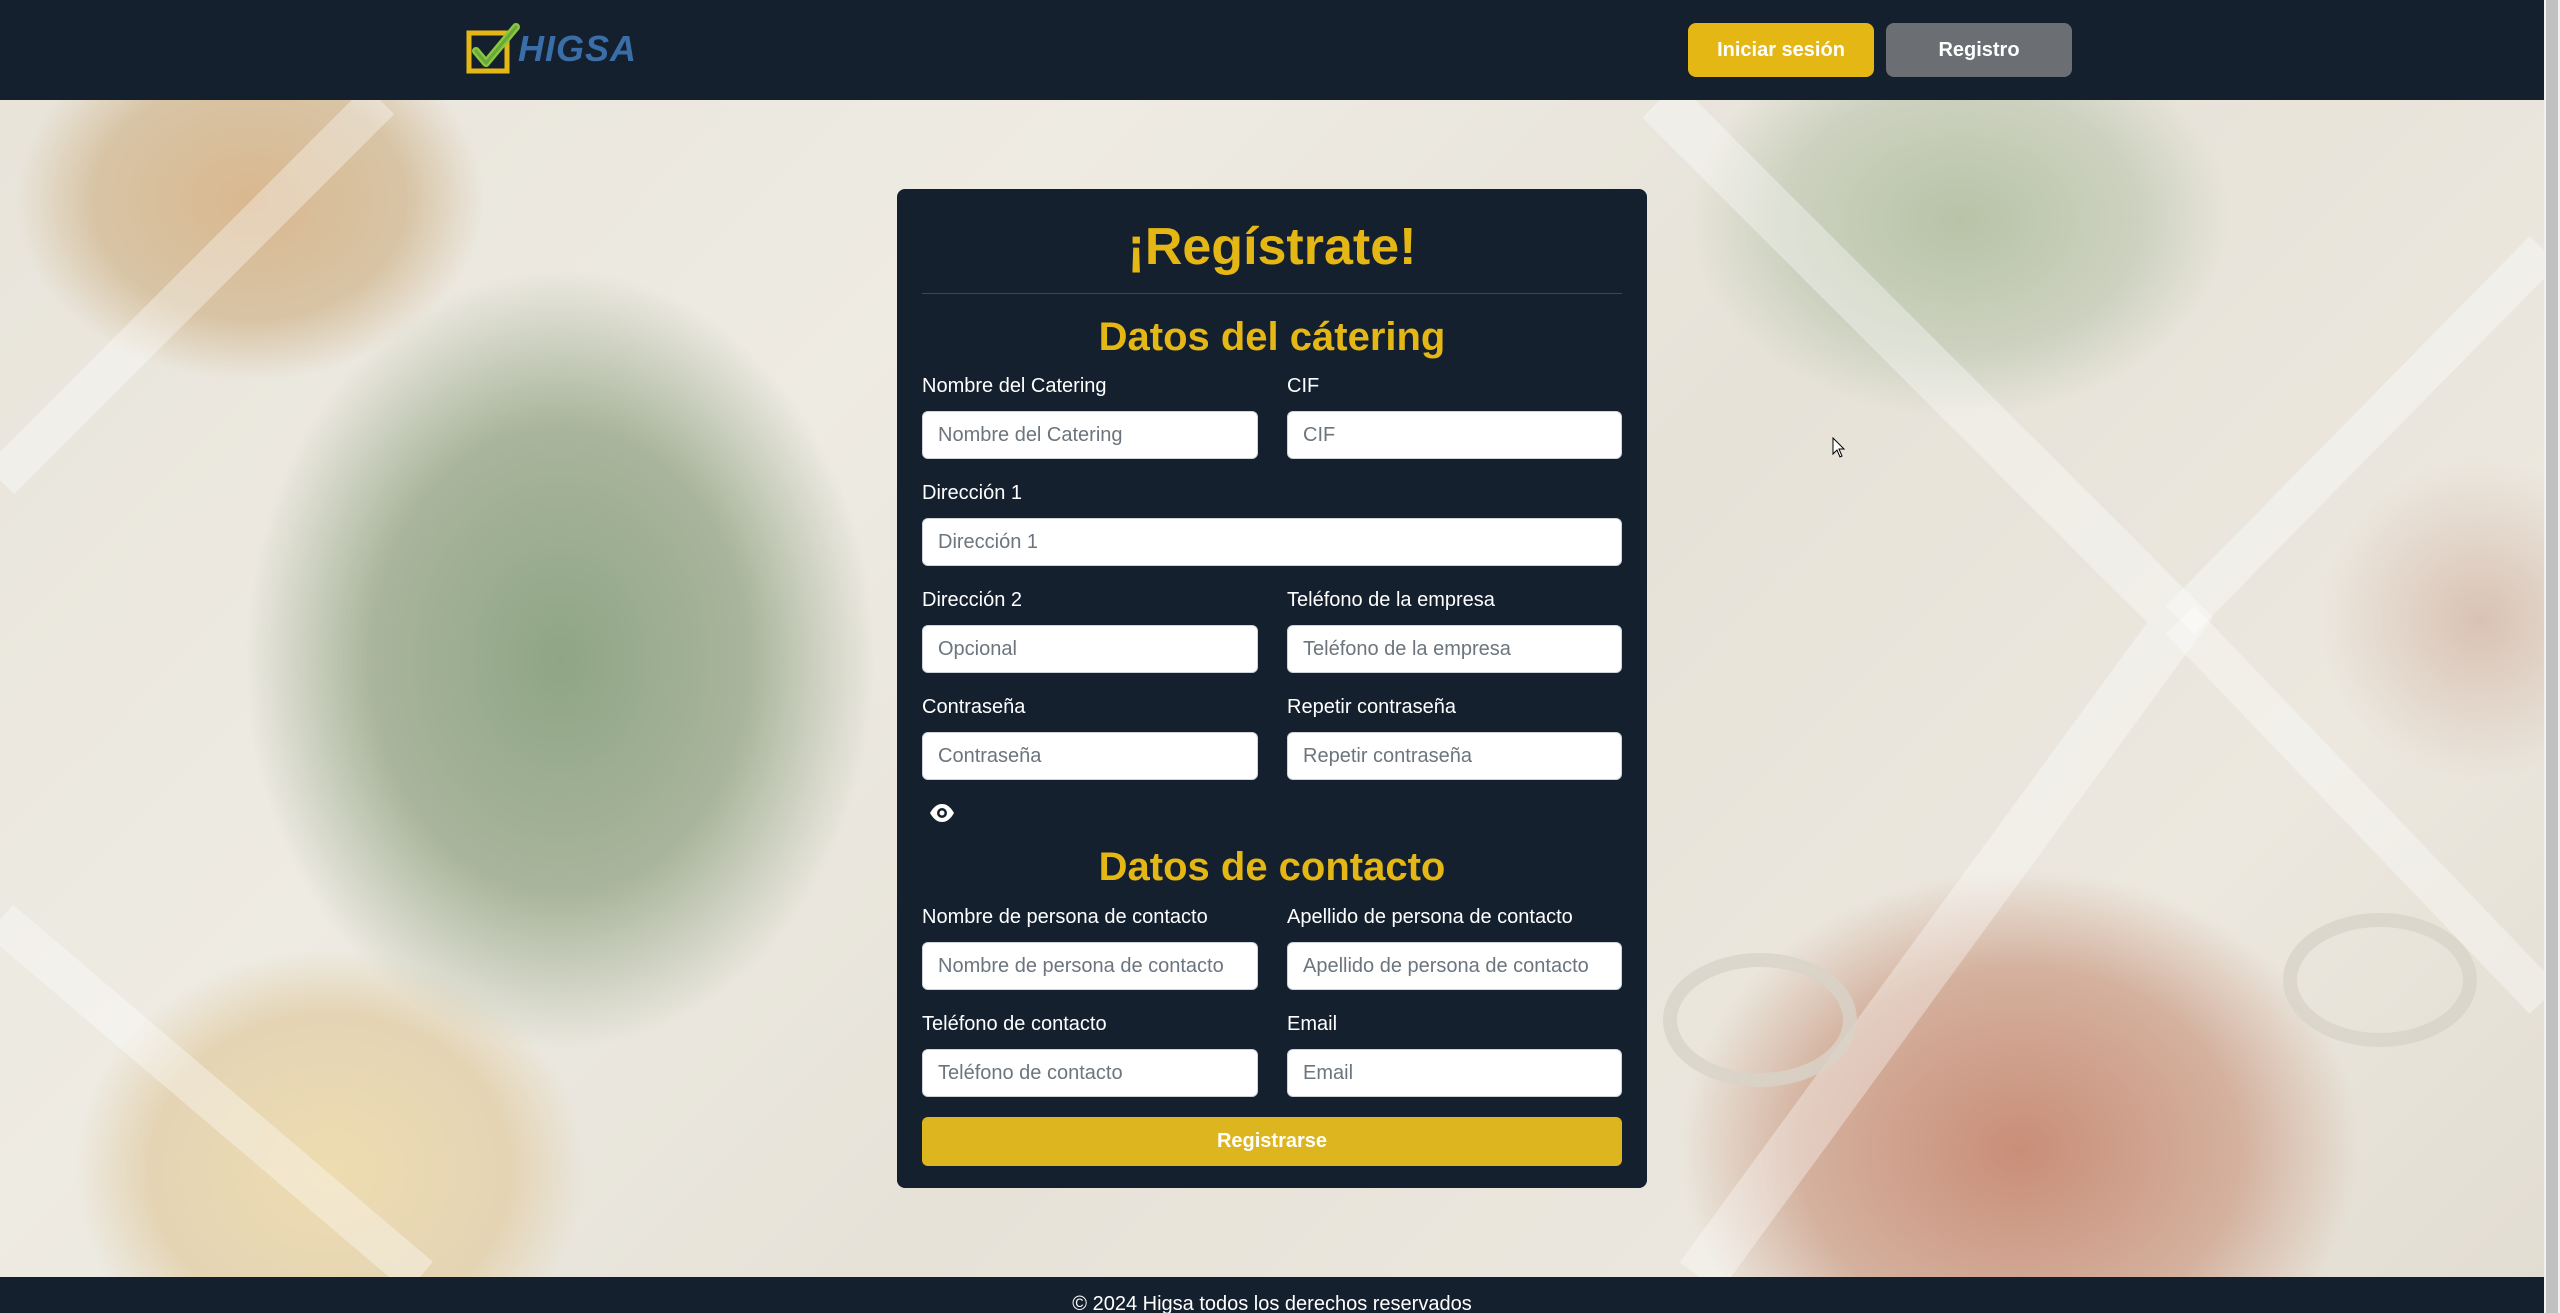  What do you see at coordinates (1839, 447) in the screenshot?
I see `mouse-cursor-icon` at bounding box center [1839, 447].